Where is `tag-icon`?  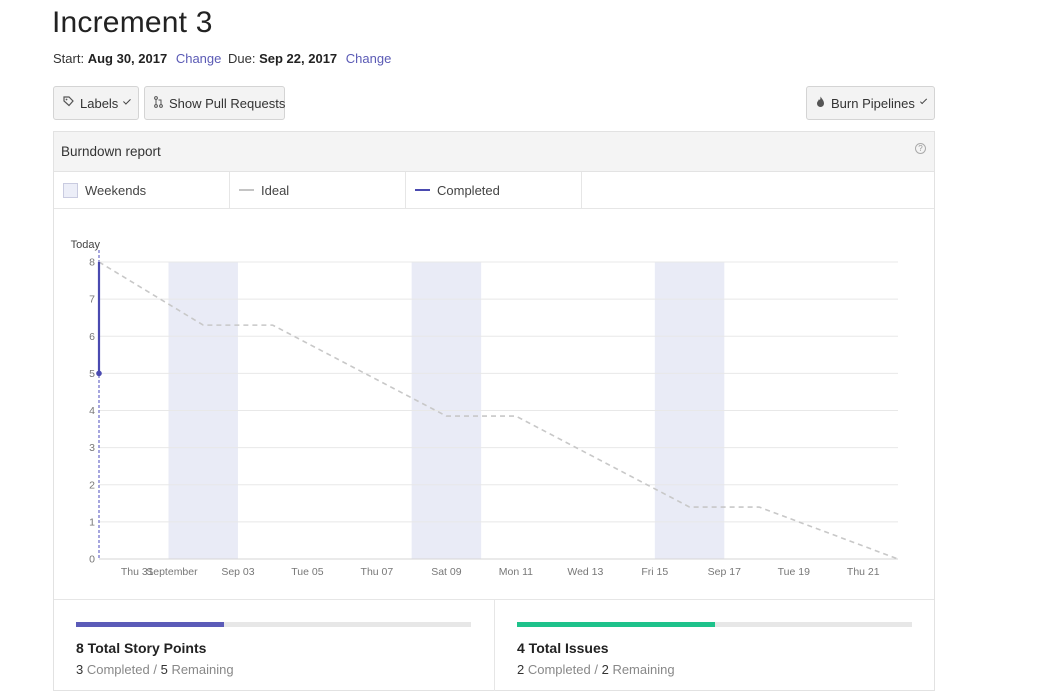
tag-icon is located at coordinates (68, 103).